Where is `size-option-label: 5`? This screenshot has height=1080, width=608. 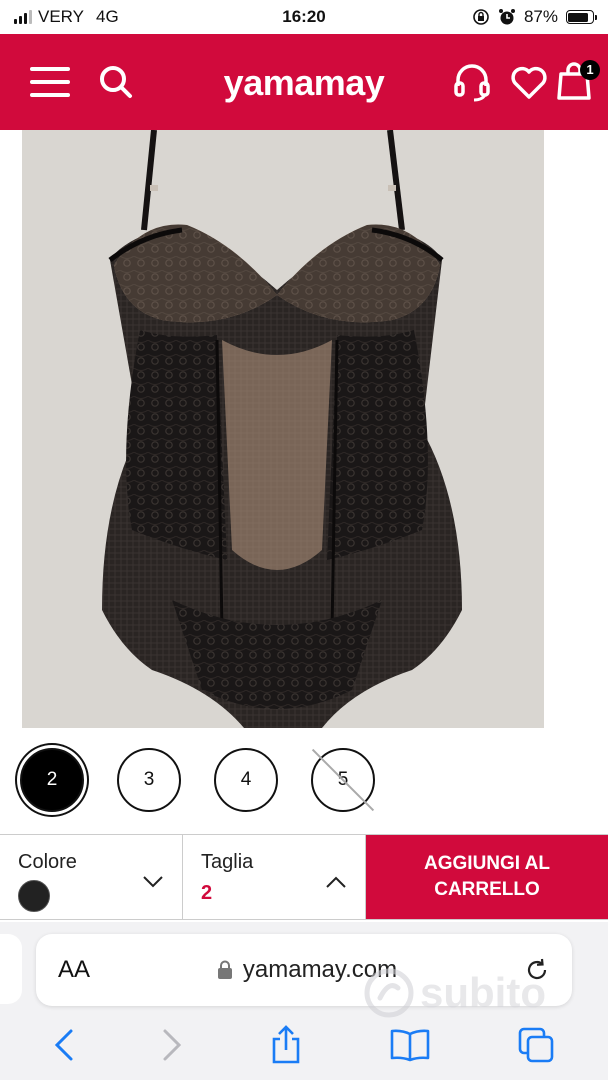 size-option-label: 5 is located at coordinates (343, 779).